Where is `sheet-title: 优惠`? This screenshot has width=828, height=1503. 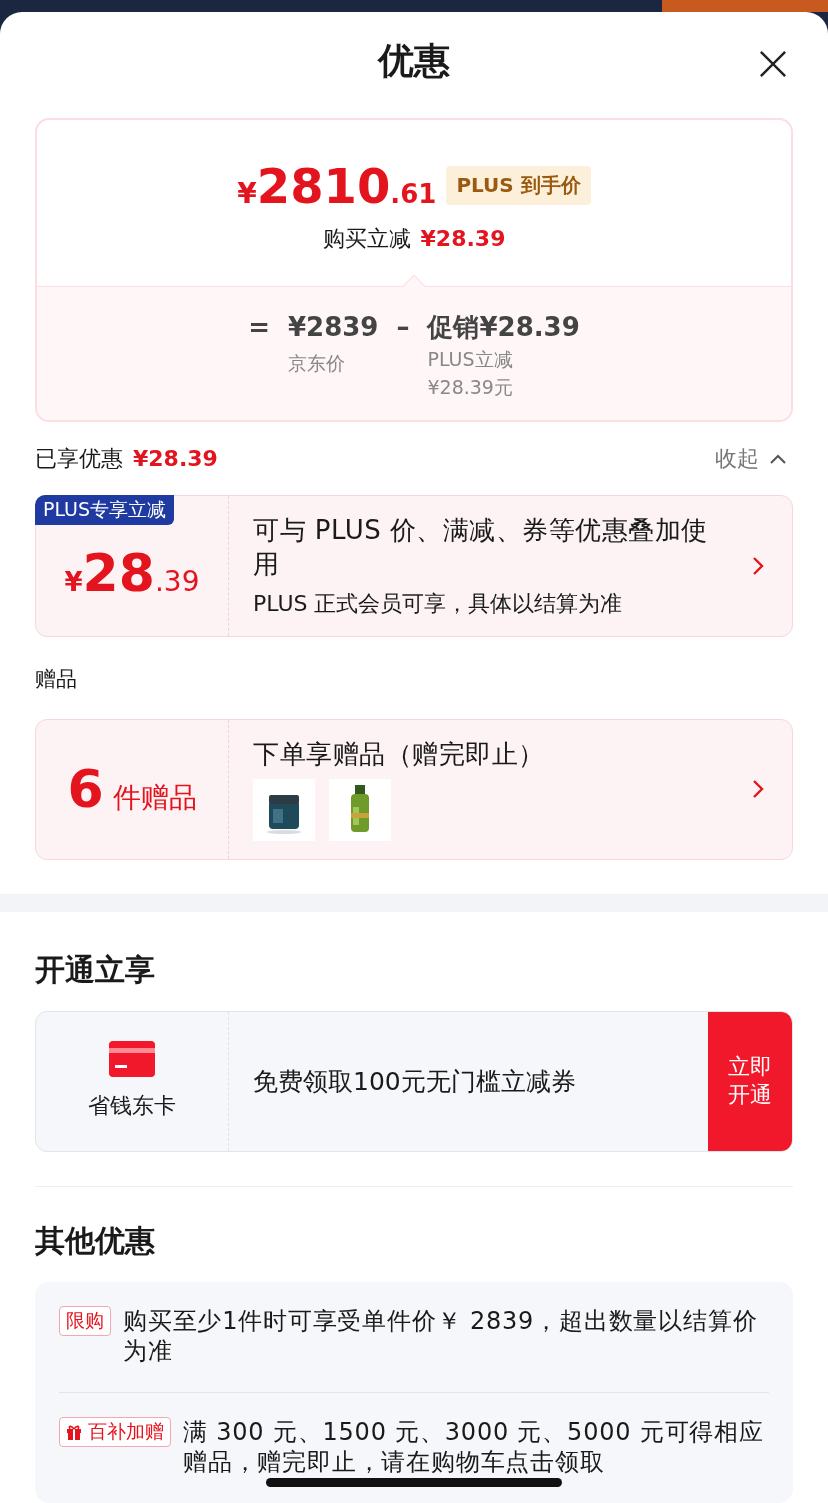
sheet-title: 优惠 is located at coordinates (414, 61).